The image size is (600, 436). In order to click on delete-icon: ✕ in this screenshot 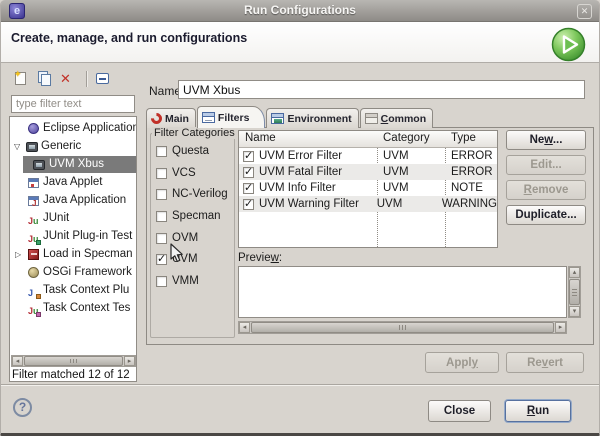, I will do `click(65, 78)`.